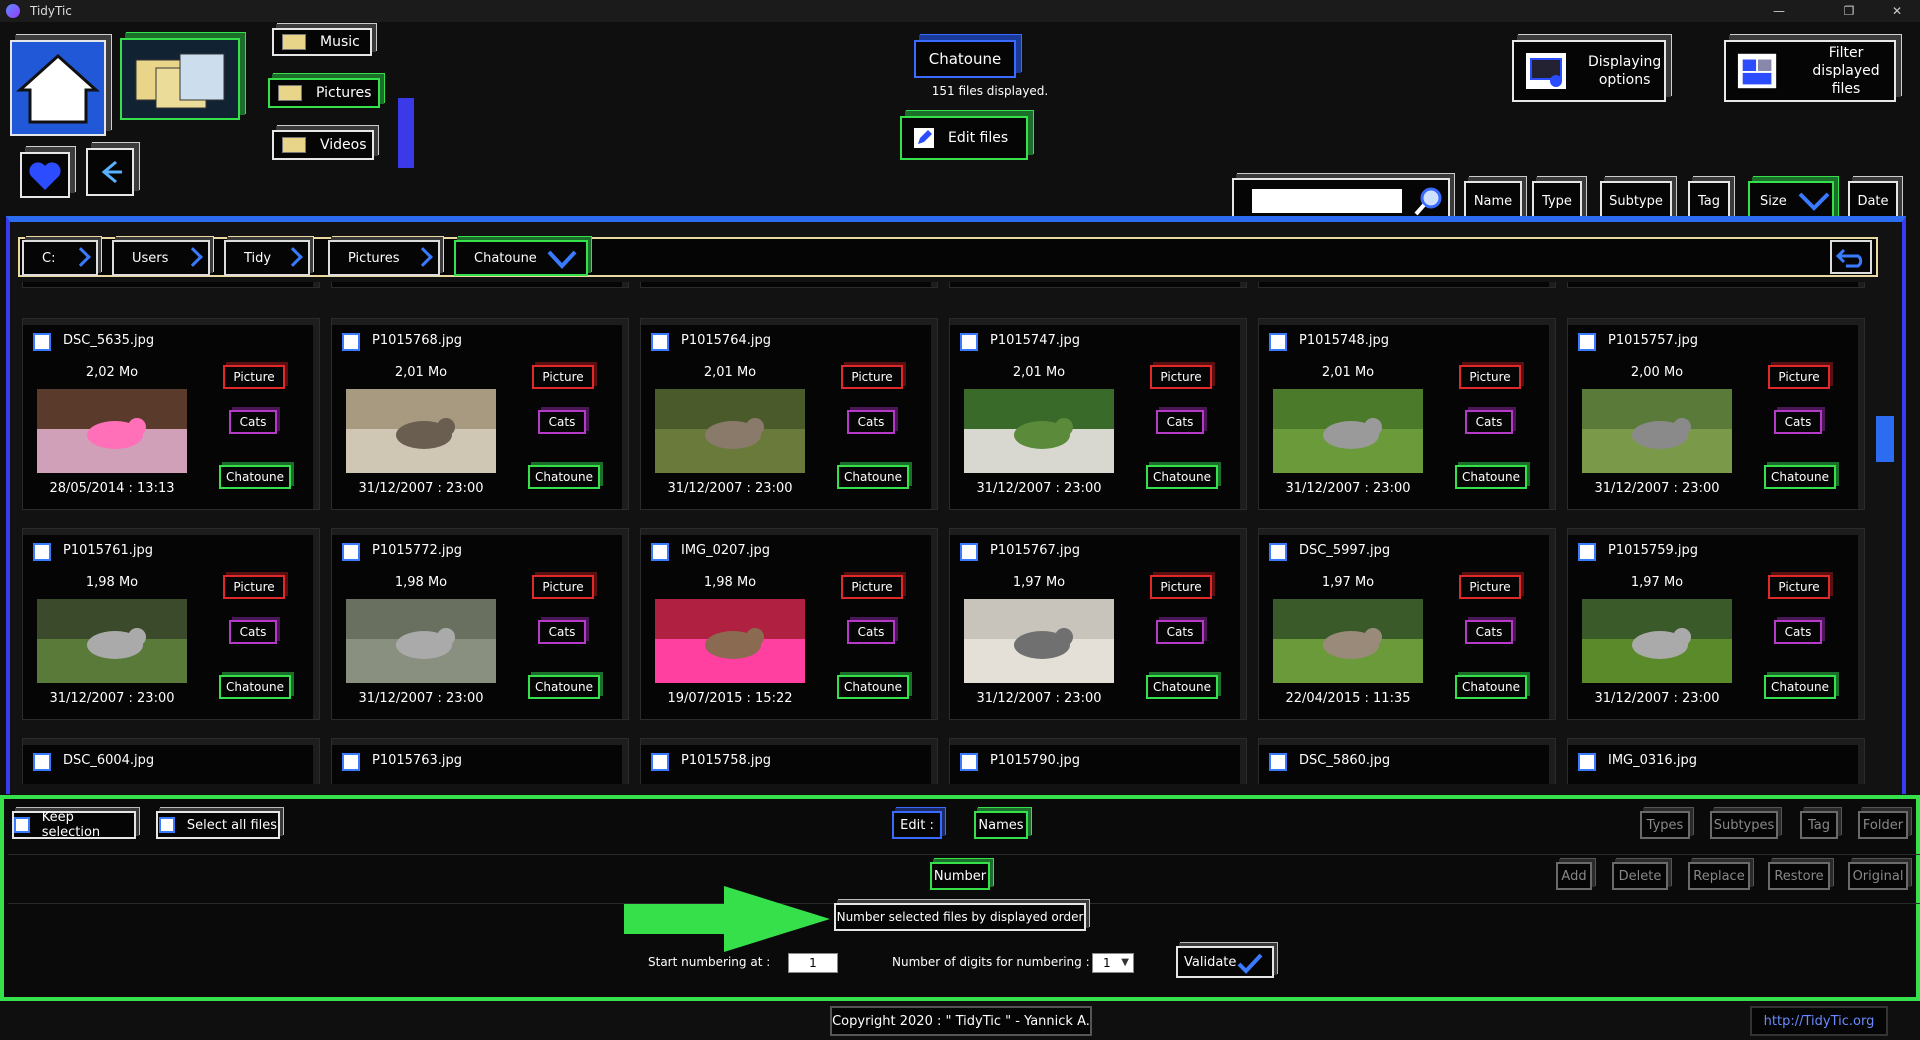 The height and width of the screenshot is (1040, 1920). What do you see at coordinates (1819, 825) in the screenshot?
I see `tag-button: Tag` at bounding box center [1819, 825].